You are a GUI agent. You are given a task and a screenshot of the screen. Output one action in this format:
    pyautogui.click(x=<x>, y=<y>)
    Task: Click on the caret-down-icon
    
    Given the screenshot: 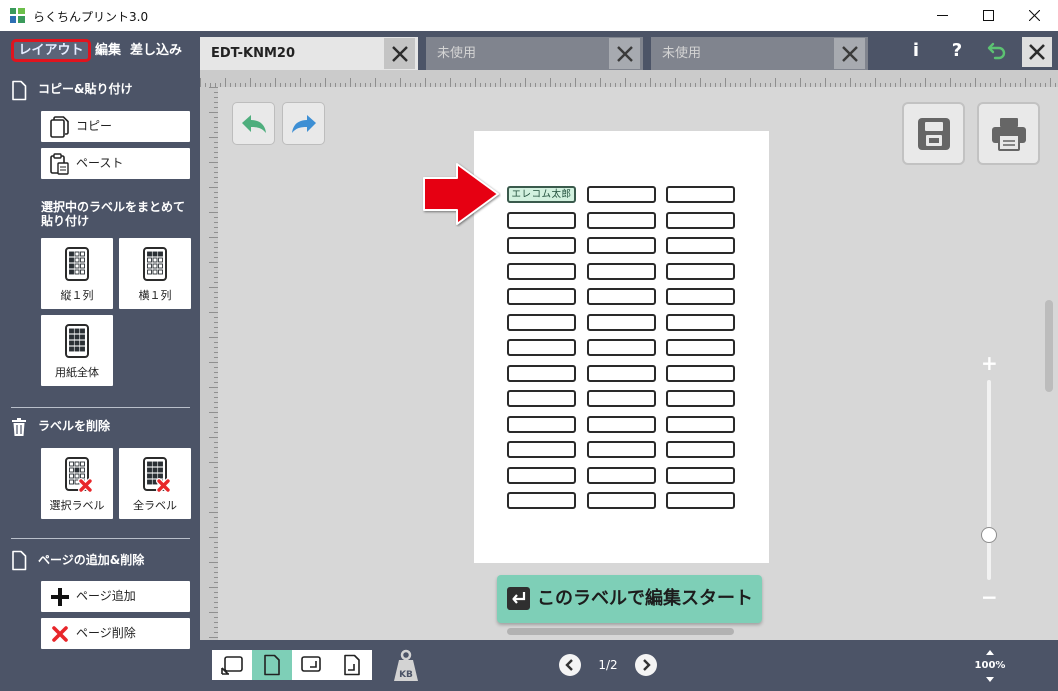 What is the action you would take?
    pyautogui.click(x=990, y=679)
    